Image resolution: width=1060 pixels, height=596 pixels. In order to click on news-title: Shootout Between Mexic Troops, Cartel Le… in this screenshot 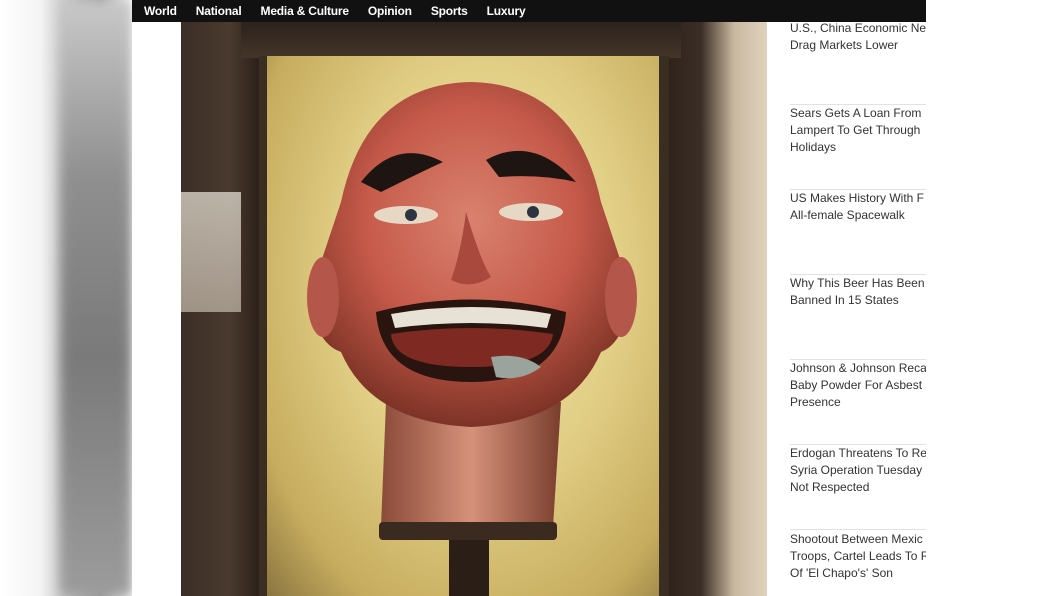, I will do `click(858, 556)`.